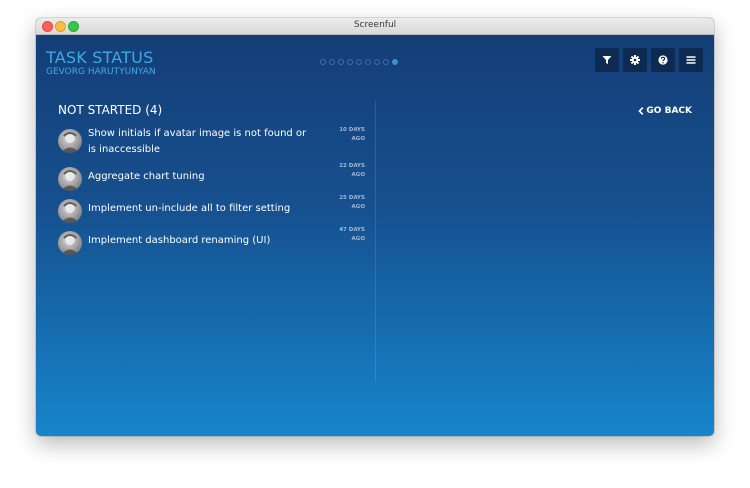 The image size is (750, 488). I want to click on hamburger-menu-icon, so click(691, 60).